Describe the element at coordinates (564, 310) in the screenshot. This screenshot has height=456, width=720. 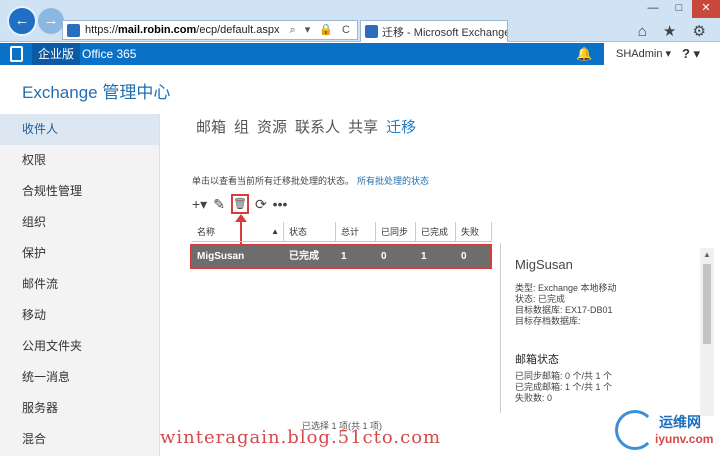
I see `prop-target-db: 目标数据库: EX17-DB01` at that location.